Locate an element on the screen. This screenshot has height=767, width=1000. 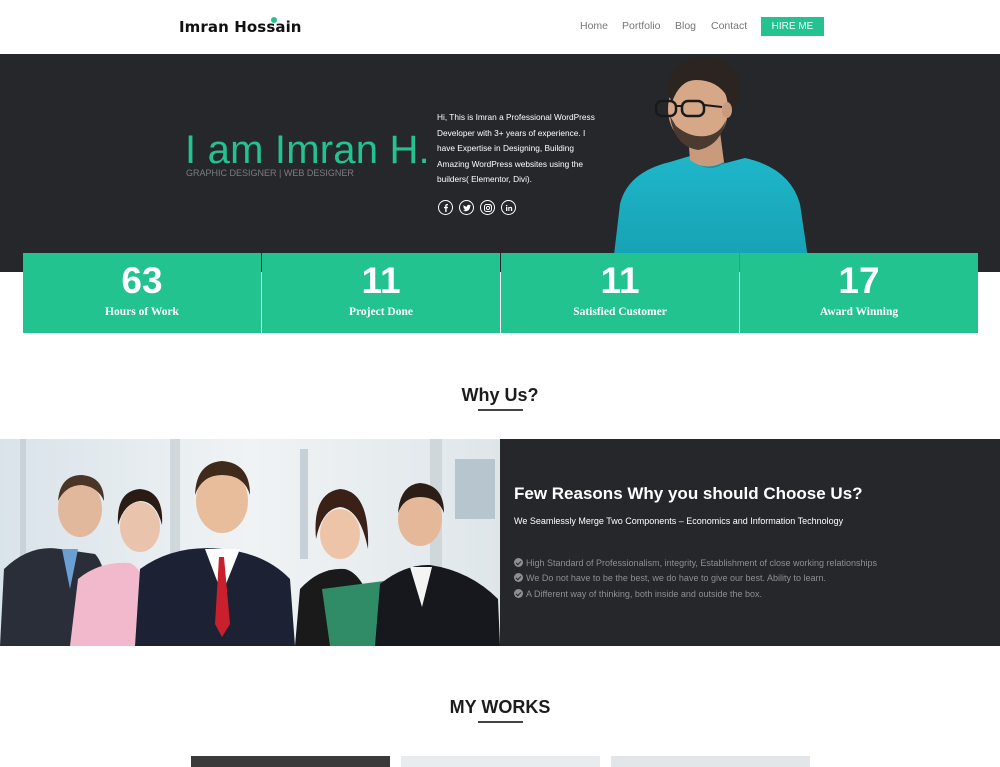
team-photo-image is located at coordinates (250, 542).